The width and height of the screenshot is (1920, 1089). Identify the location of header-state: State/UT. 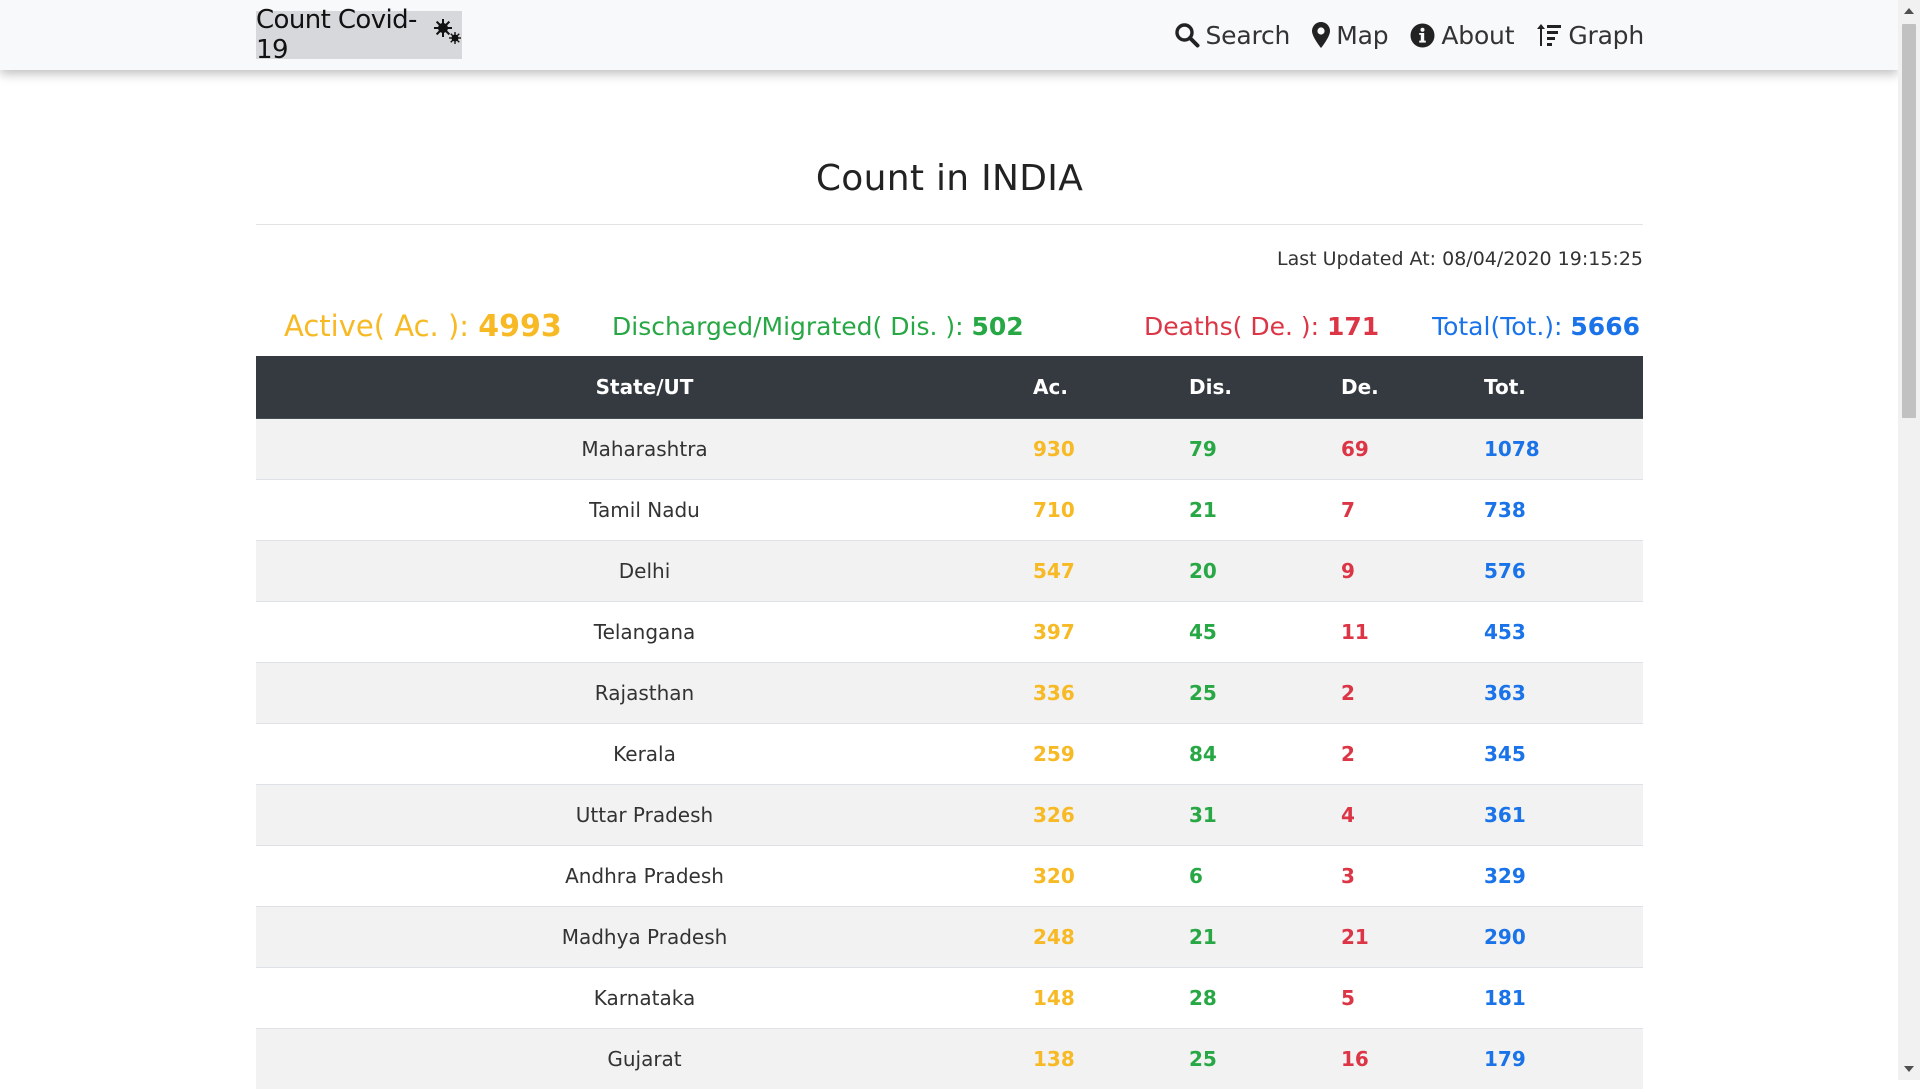
(644, 387).